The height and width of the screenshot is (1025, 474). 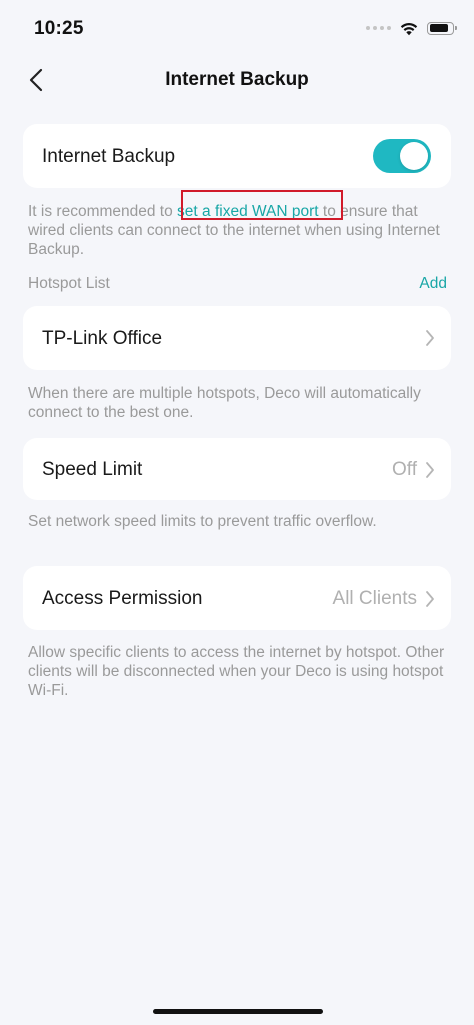 What do you see at coordinates (378, 28) in the screenshot?
I see `cellular-signal-icon` at bounding box center [378, 28].